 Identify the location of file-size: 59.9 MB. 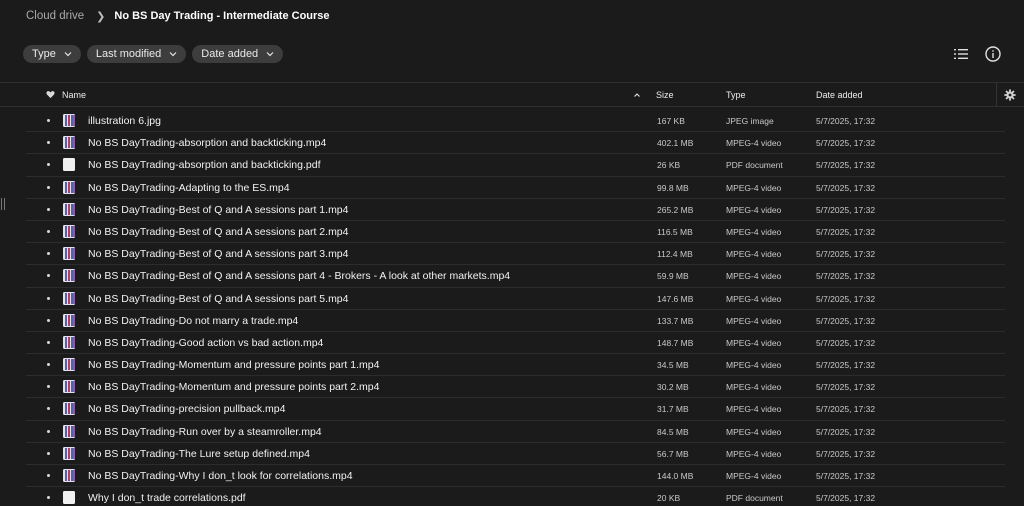
(673, 276).